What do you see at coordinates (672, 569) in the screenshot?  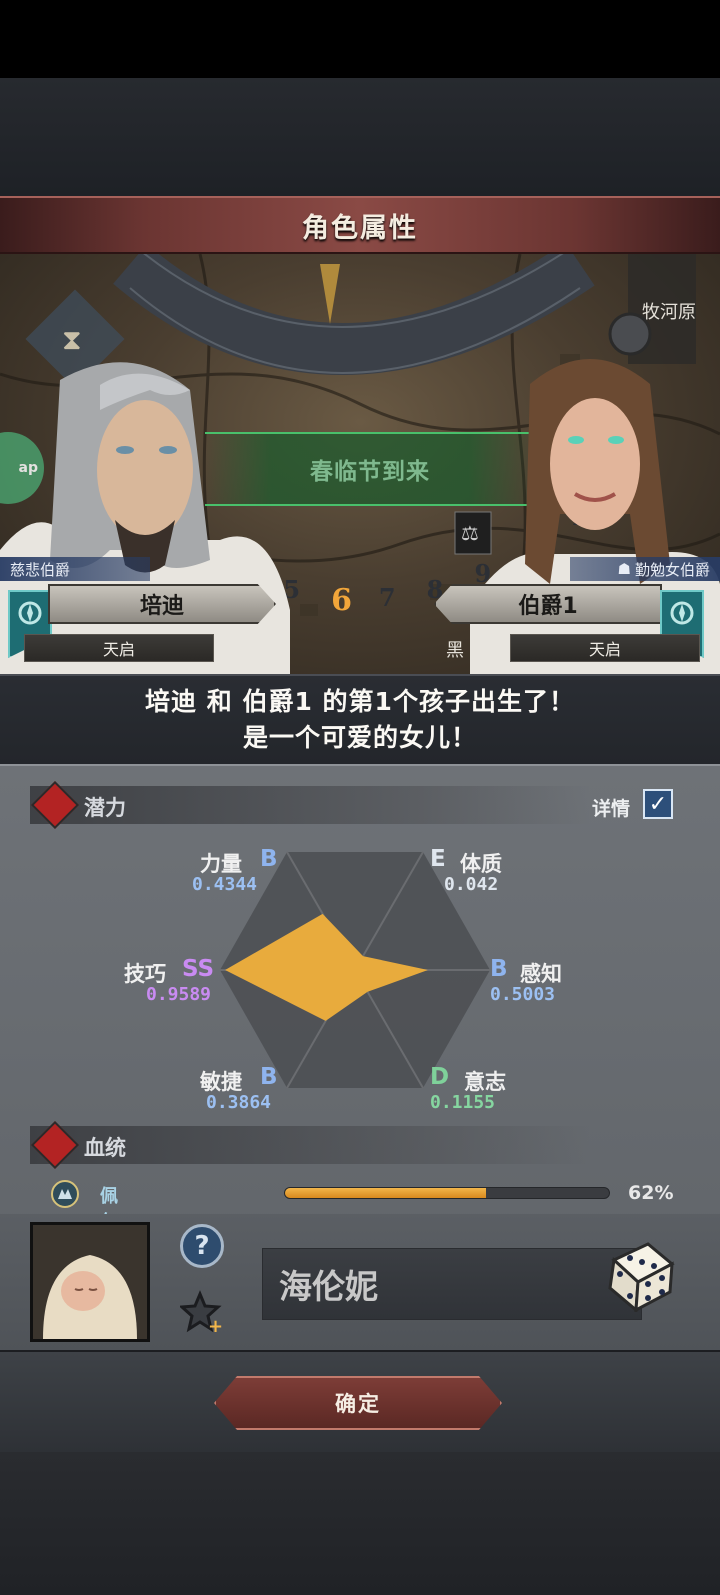 I see `mother-title-text: 勤勉女伯爵` at bounding box center [672, 569].